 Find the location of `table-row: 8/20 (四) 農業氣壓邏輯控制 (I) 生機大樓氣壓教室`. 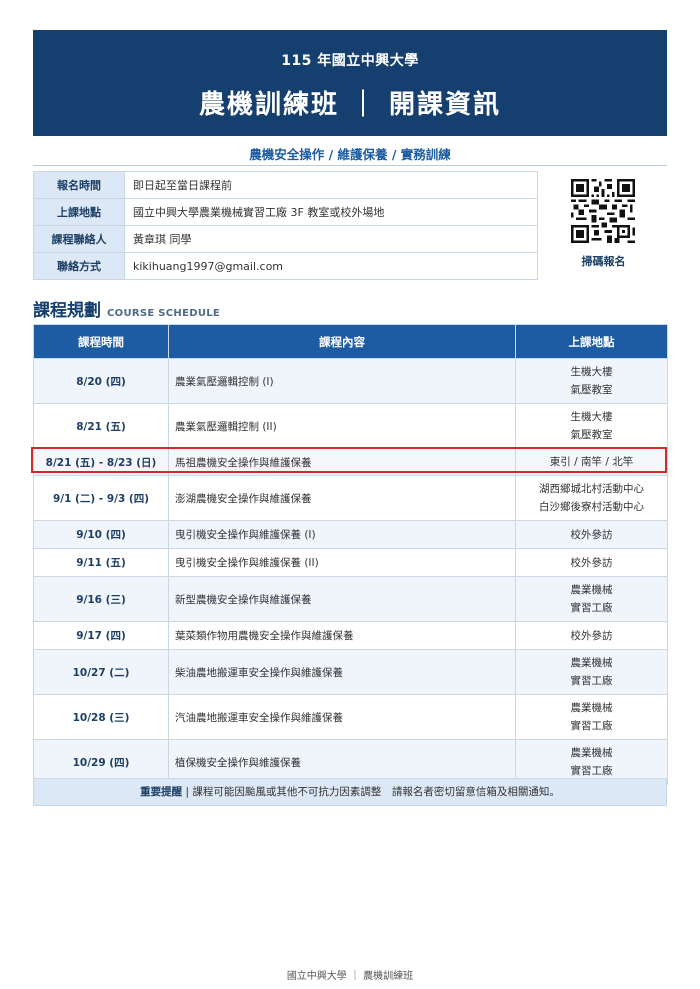

table-row: 8/20 (四) 農業氣壓邏輯控制 (I) 生機大樓氣壓教室 is located at coordinates (350, 381).